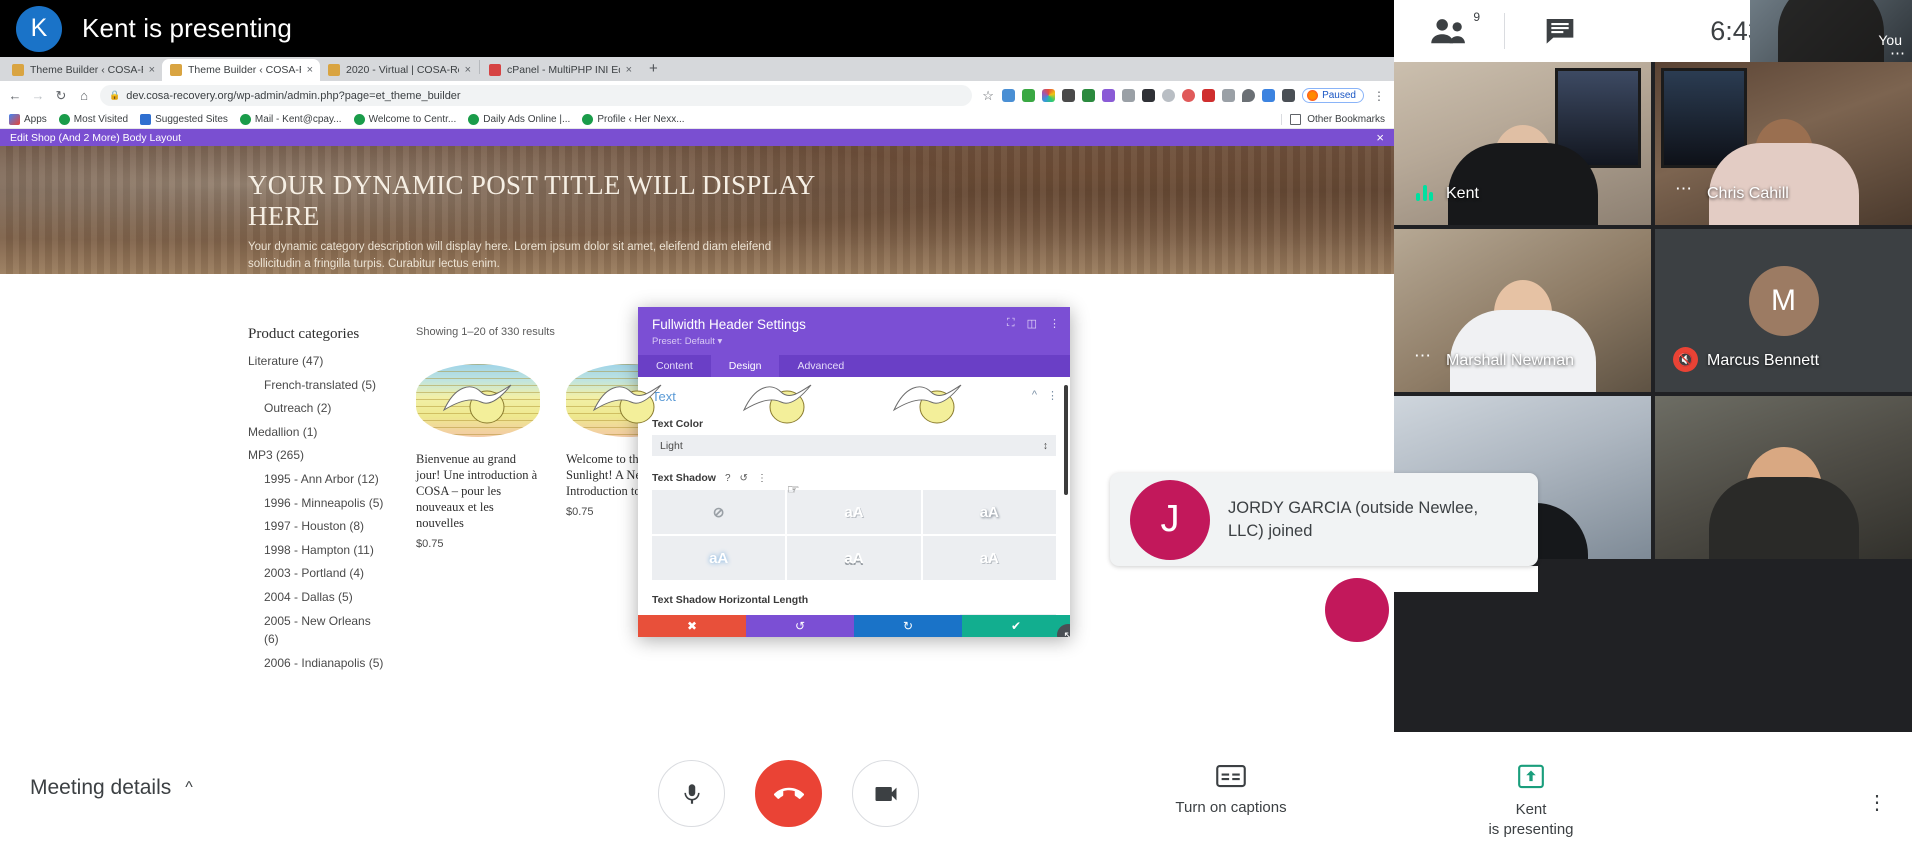 The height and width of the screenshot is (856, 1912). I want to click on extension-icon-puzzle, so click(1289, 95).